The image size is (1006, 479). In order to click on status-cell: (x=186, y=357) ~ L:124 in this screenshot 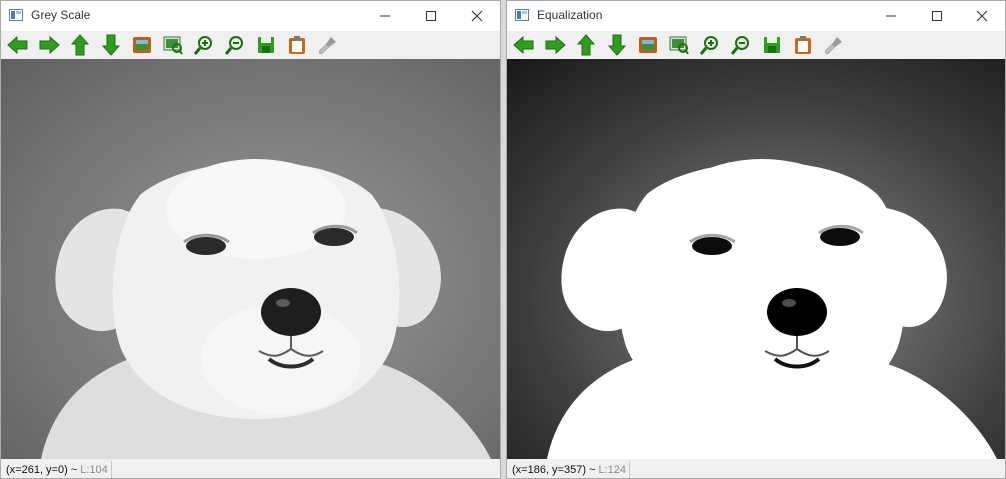, I will do `click(570, 469)`.